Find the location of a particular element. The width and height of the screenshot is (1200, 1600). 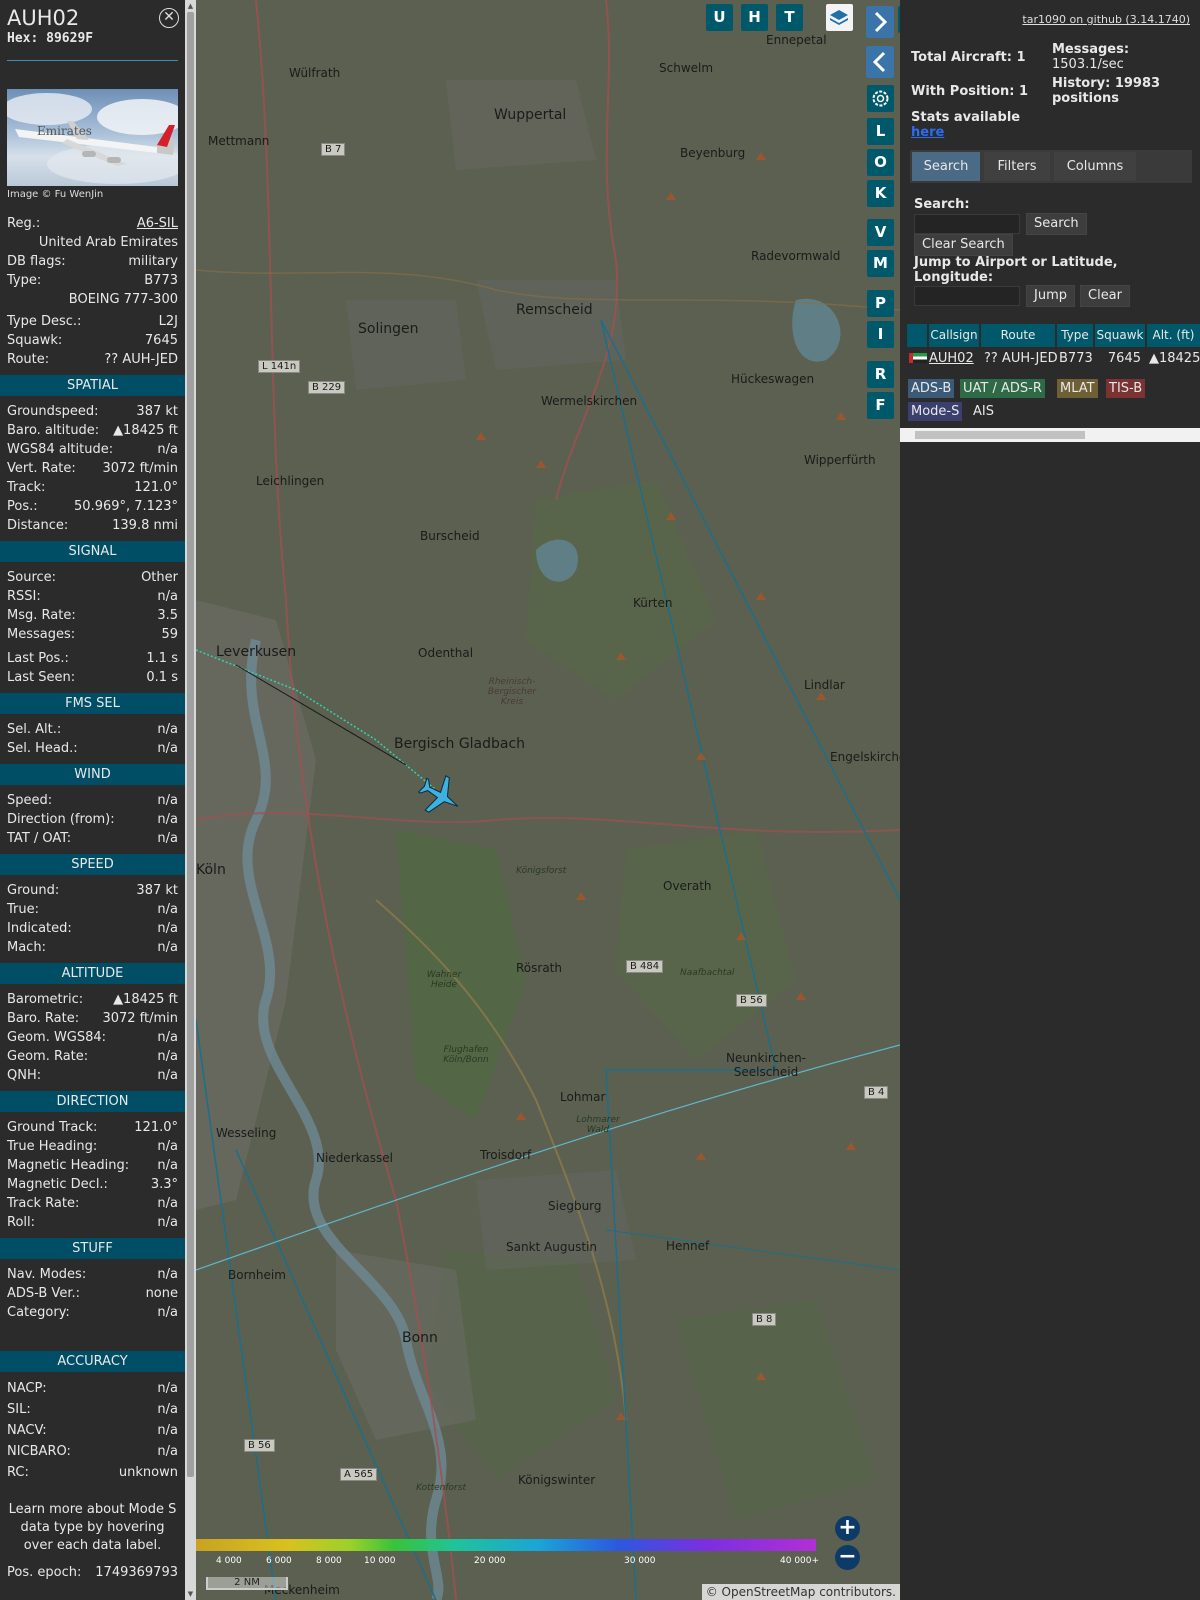

section-fms: FMS SEL is located at coordinates (92, 703).